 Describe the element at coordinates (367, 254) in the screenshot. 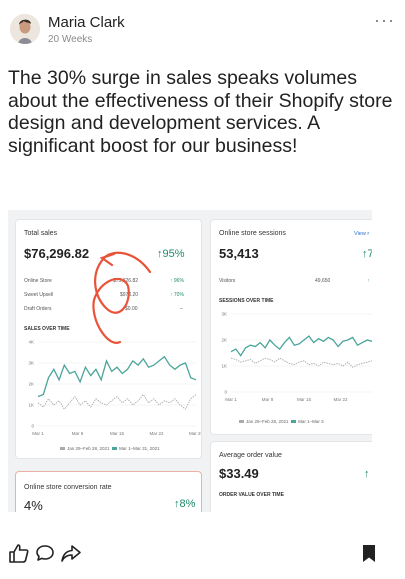

I see `sessions-change: ↑7` at that location.